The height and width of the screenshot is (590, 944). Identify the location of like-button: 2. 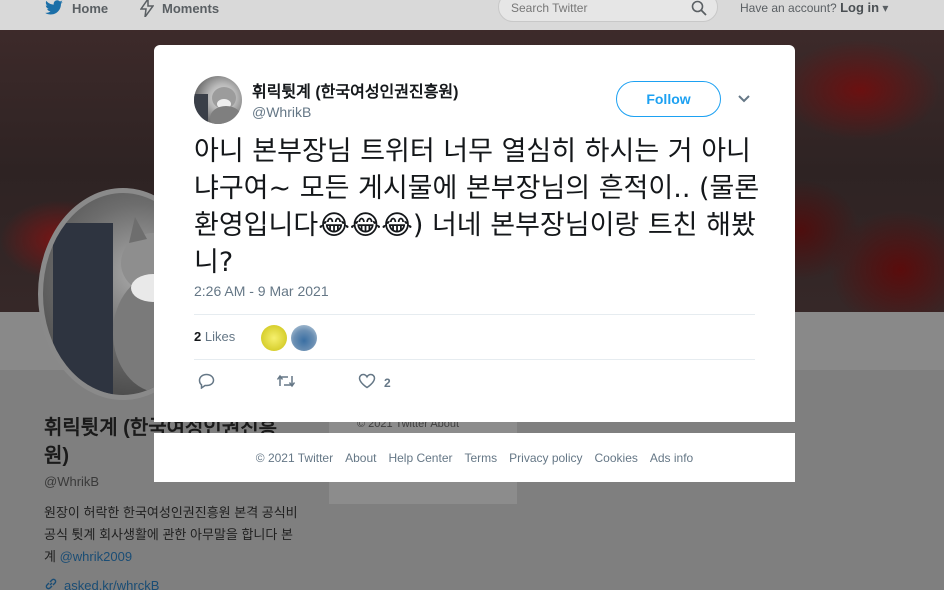
(374, 382).